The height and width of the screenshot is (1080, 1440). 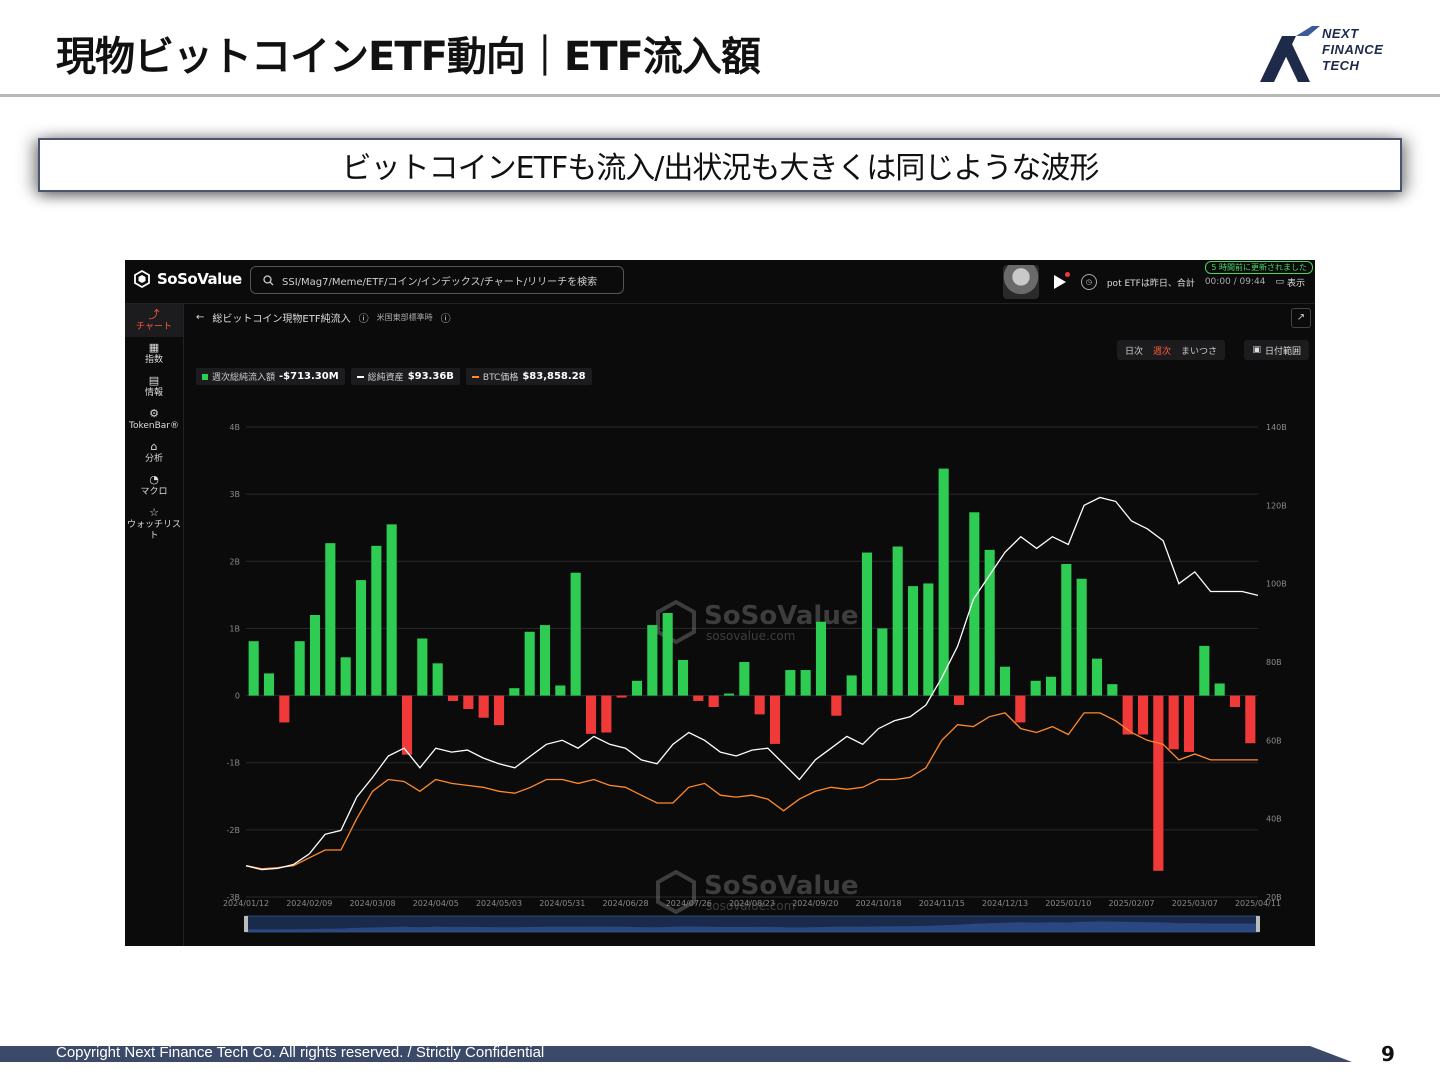 I want to click on play-button, so click(x=1060, y=282).